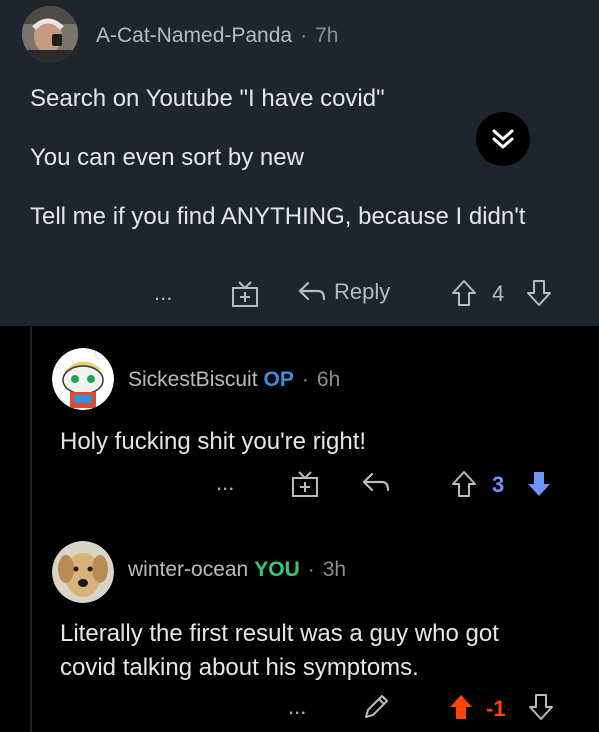  Describe the element at coordinates (193, 379) in the screenshot. I see `username: SickestBiscuit` at that location.